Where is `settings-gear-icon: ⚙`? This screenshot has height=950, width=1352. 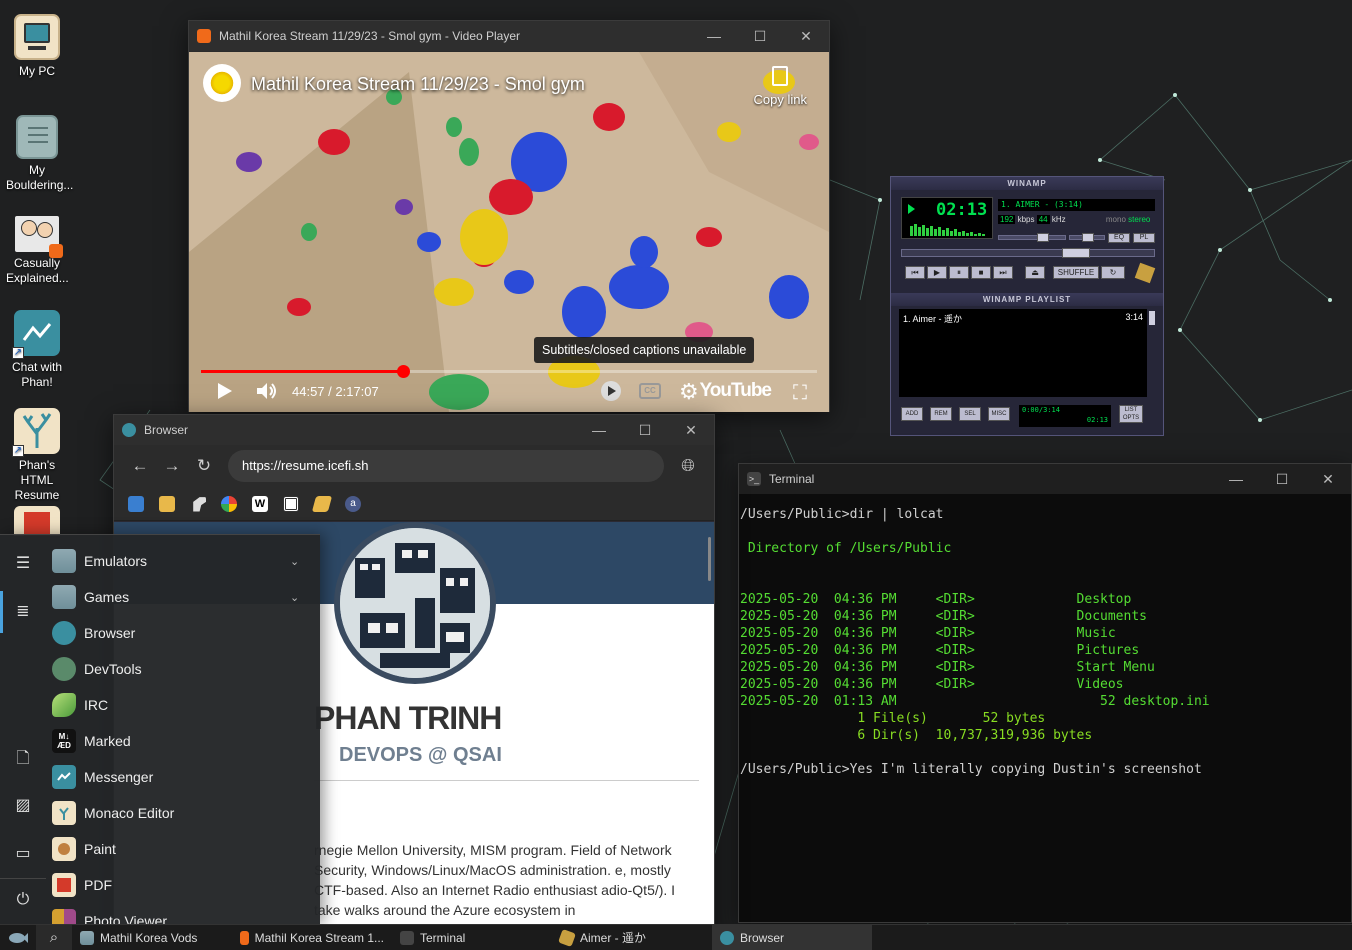 settings-gear-icon: ⚙ is located at coordinates (689, 392).